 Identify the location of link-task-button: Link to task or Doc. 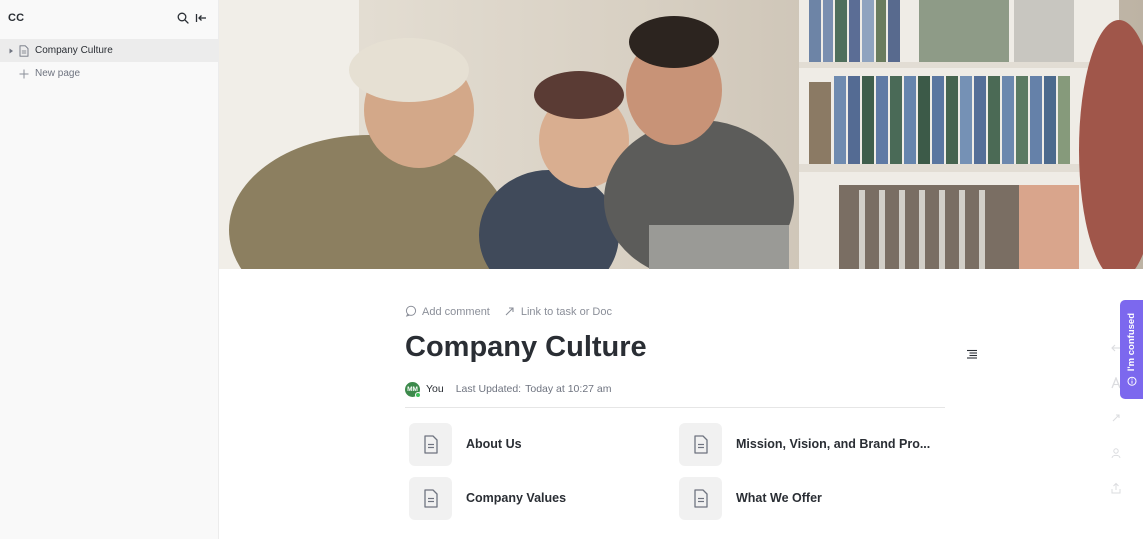
(558, 312).